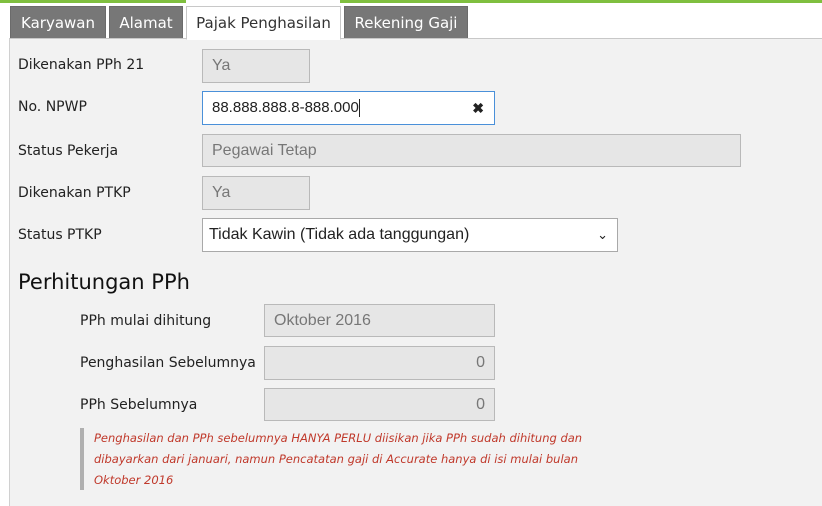 This screenshot has width=822, height=506. I want to click on ptkp-label: Dikenakan PTKP, so click(74, 193).